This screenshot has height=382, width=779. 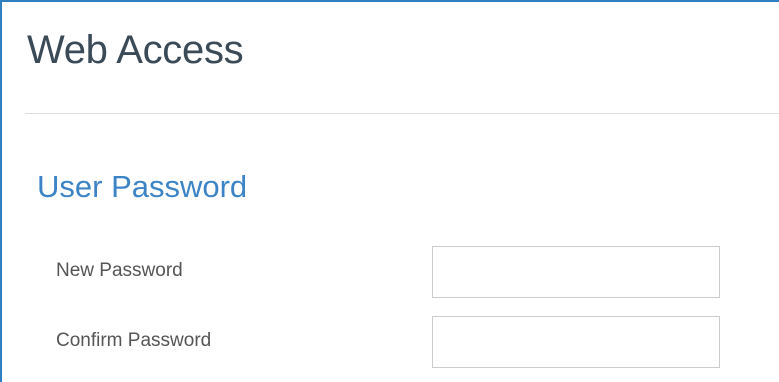 I want to click on new-password-input, so click(x=576, y=272).